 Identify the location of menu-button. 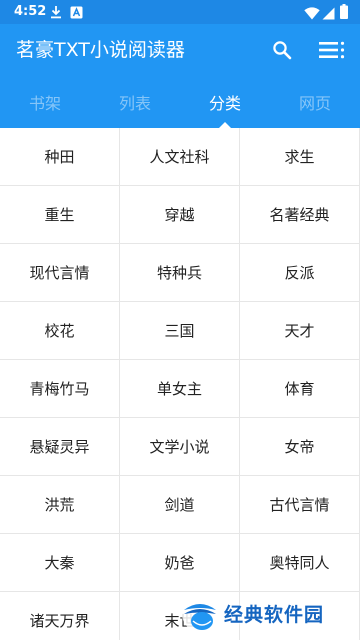
(332, 50).